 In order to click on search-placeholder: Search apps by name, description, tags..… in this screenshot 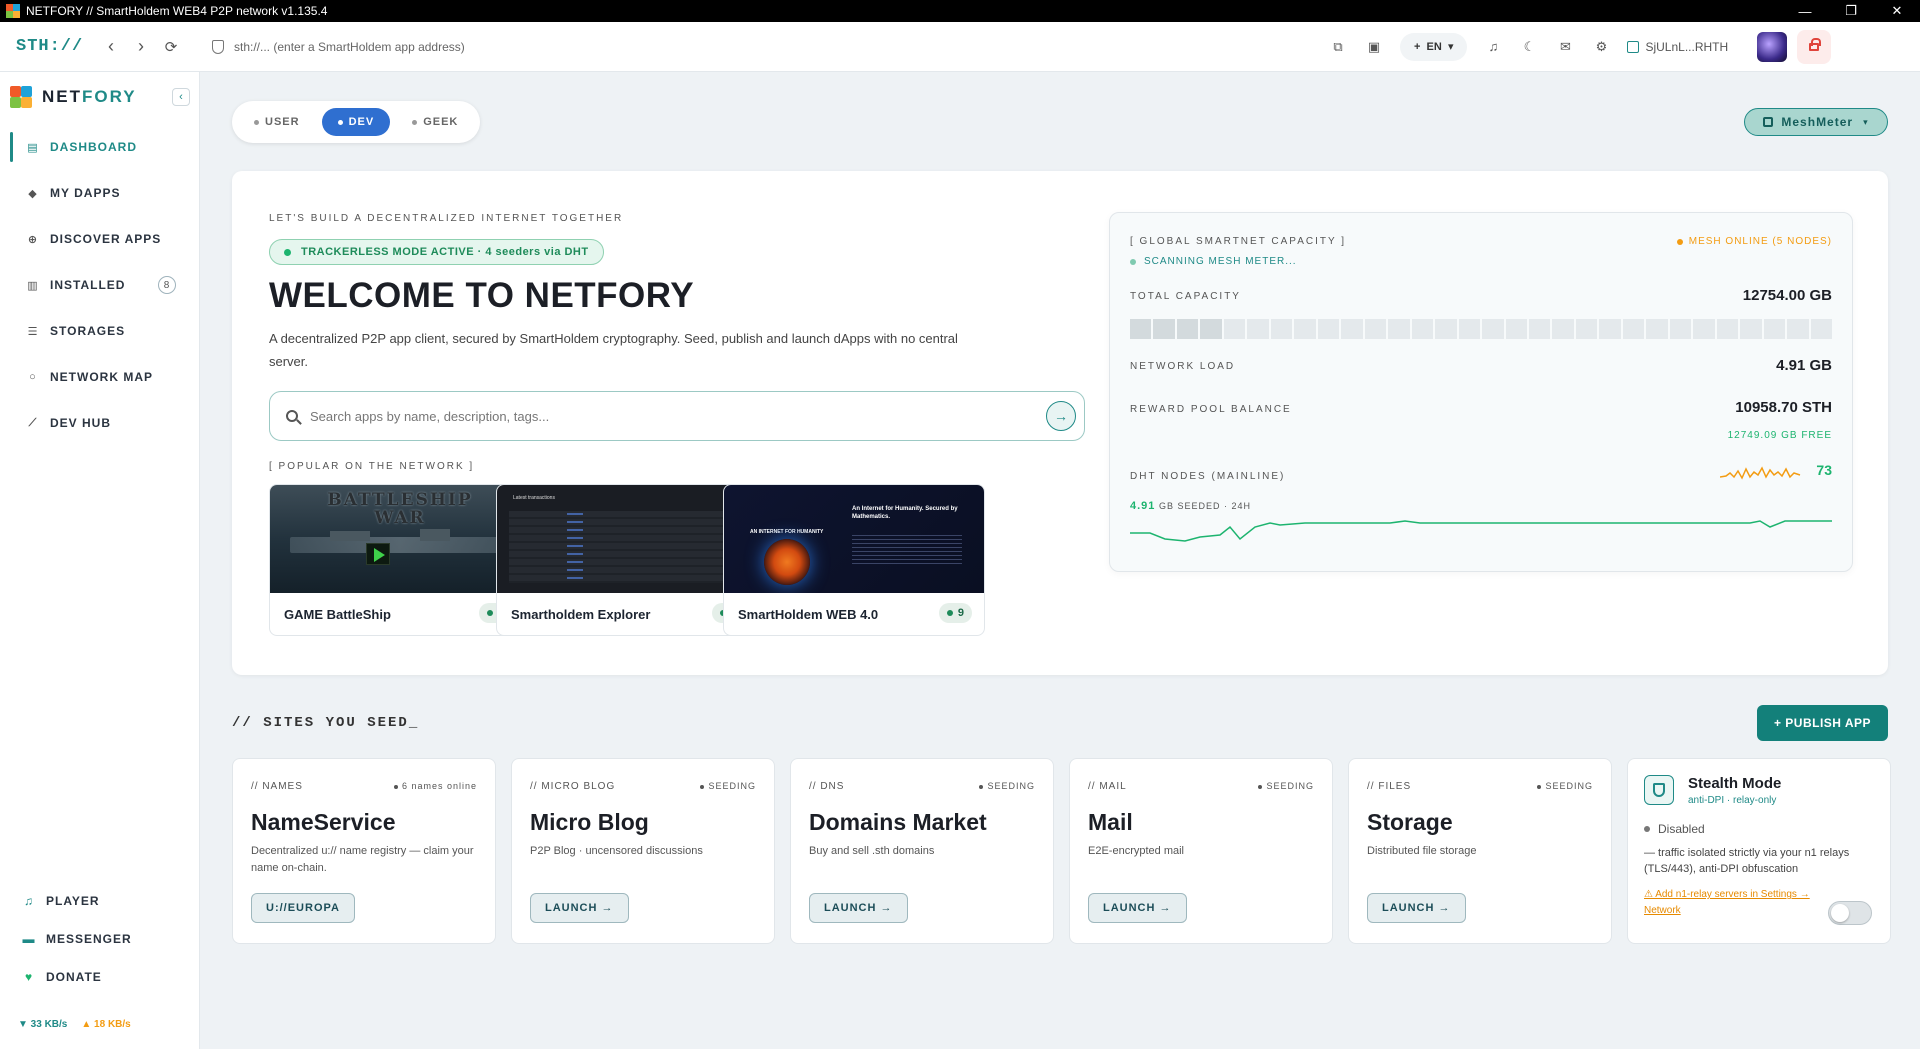, I will do `click(430, 416)`.